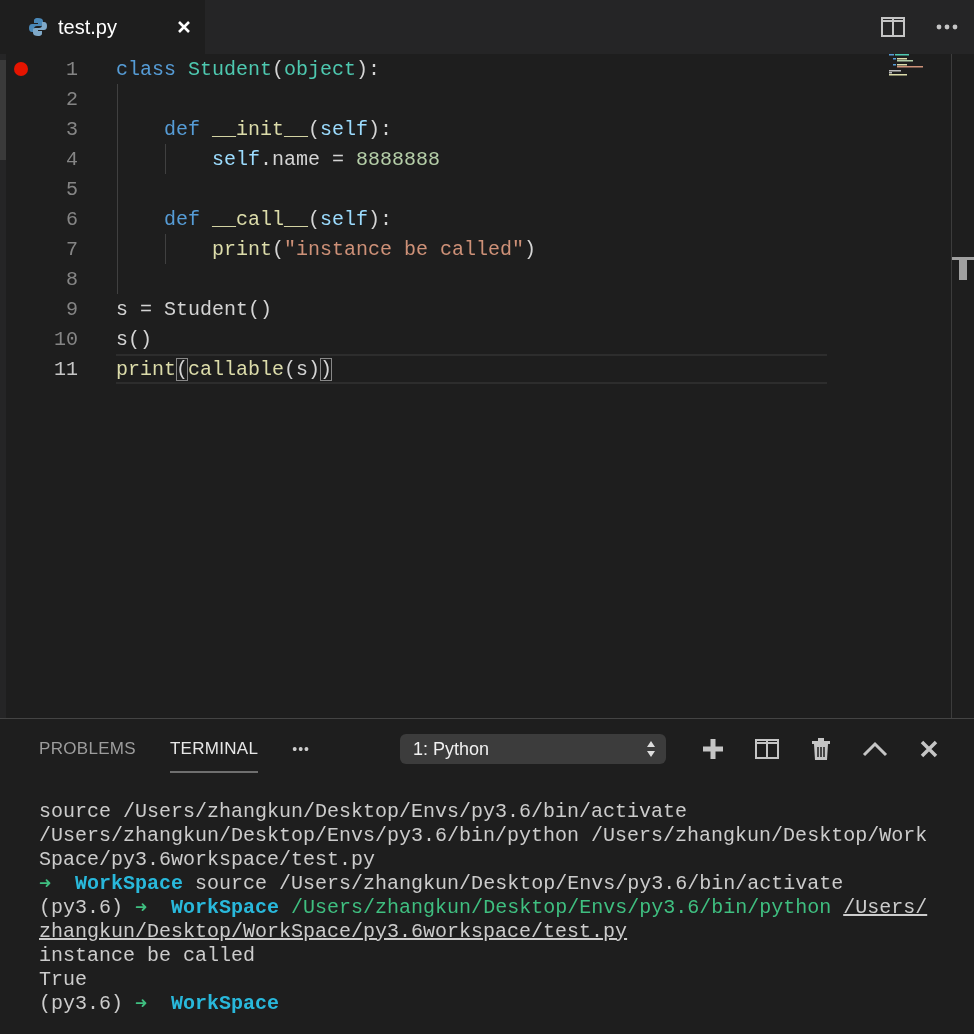 Image resolution: width=974 pixels, height=1034 pixels. I want to click on code-line: s(), so click(134, 339).